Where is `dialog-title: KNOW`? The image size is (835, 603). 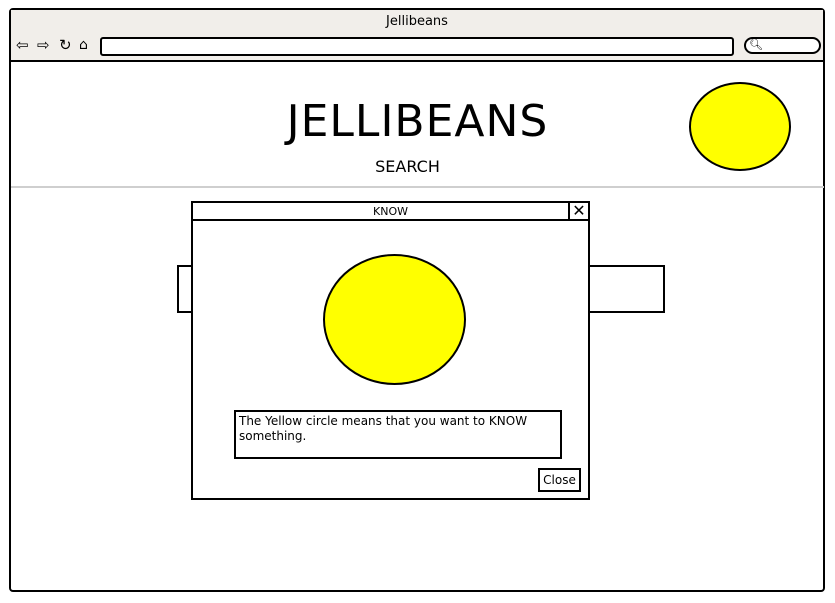
dialog-title: KNOW is located at coordinates (390, 211).